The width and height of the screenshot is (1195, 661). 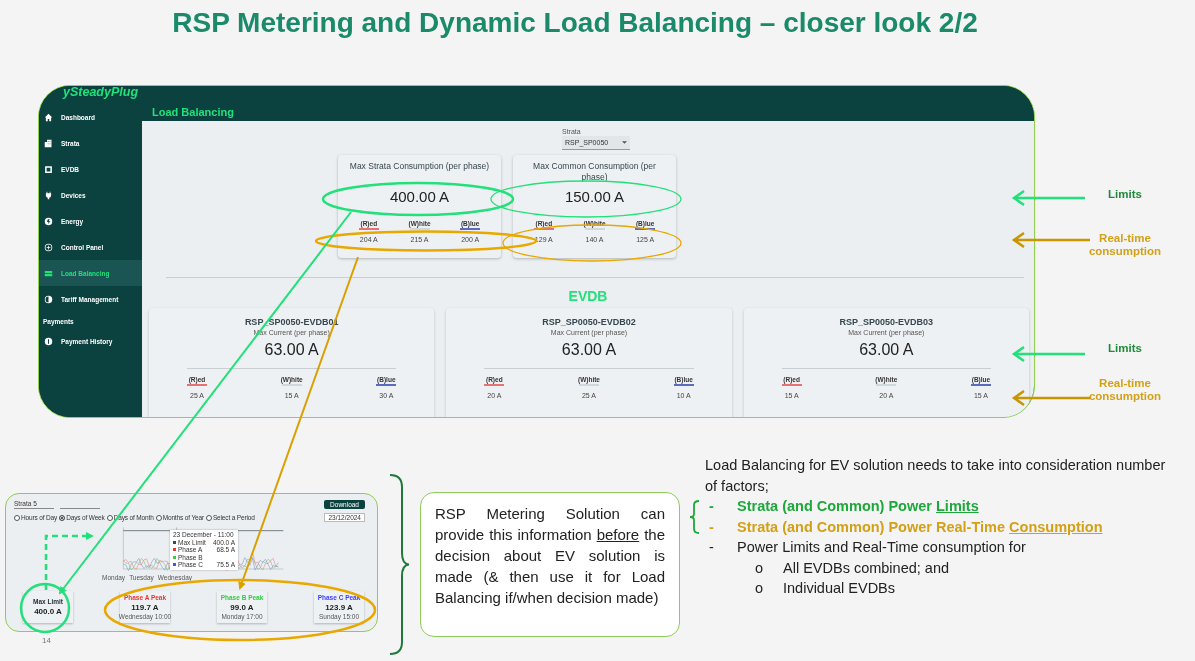 I want to click on card-title: Max Strata Consumption (per phase), so click(x=419, y=167).